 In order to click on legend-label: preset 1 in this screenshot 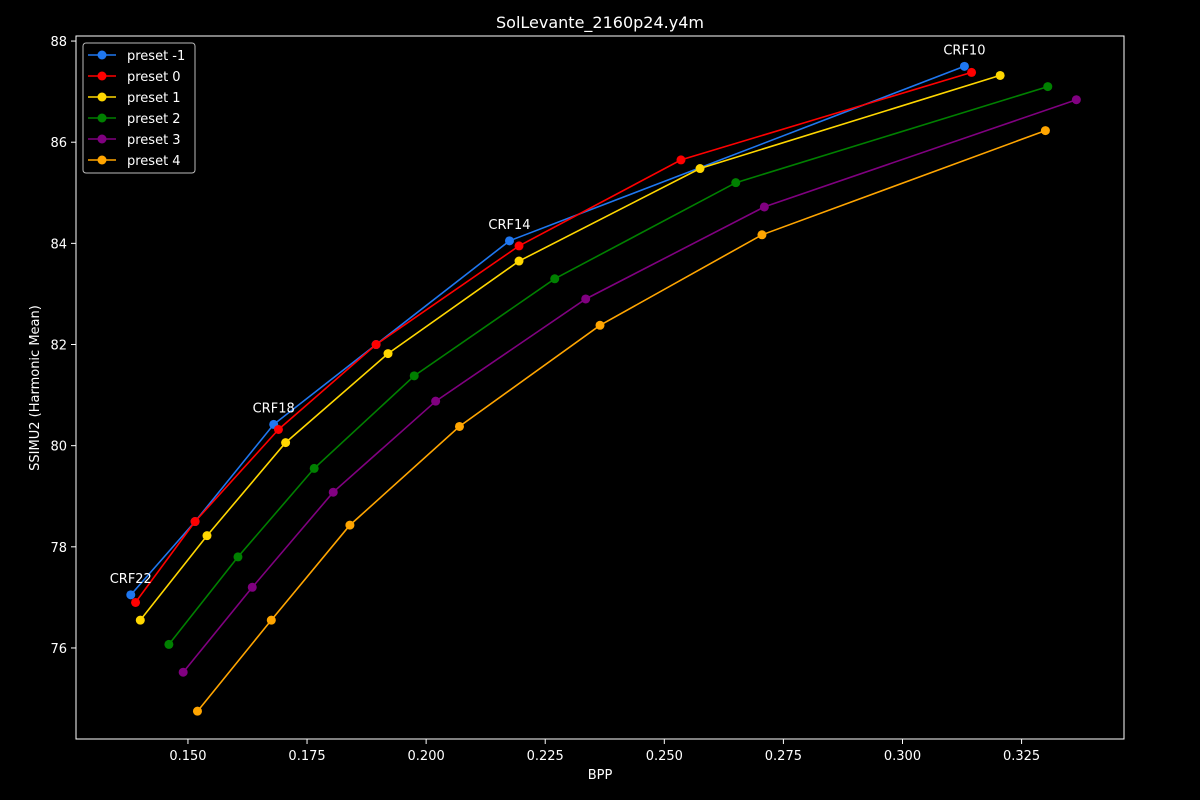, I will do `click(154, 98)`.